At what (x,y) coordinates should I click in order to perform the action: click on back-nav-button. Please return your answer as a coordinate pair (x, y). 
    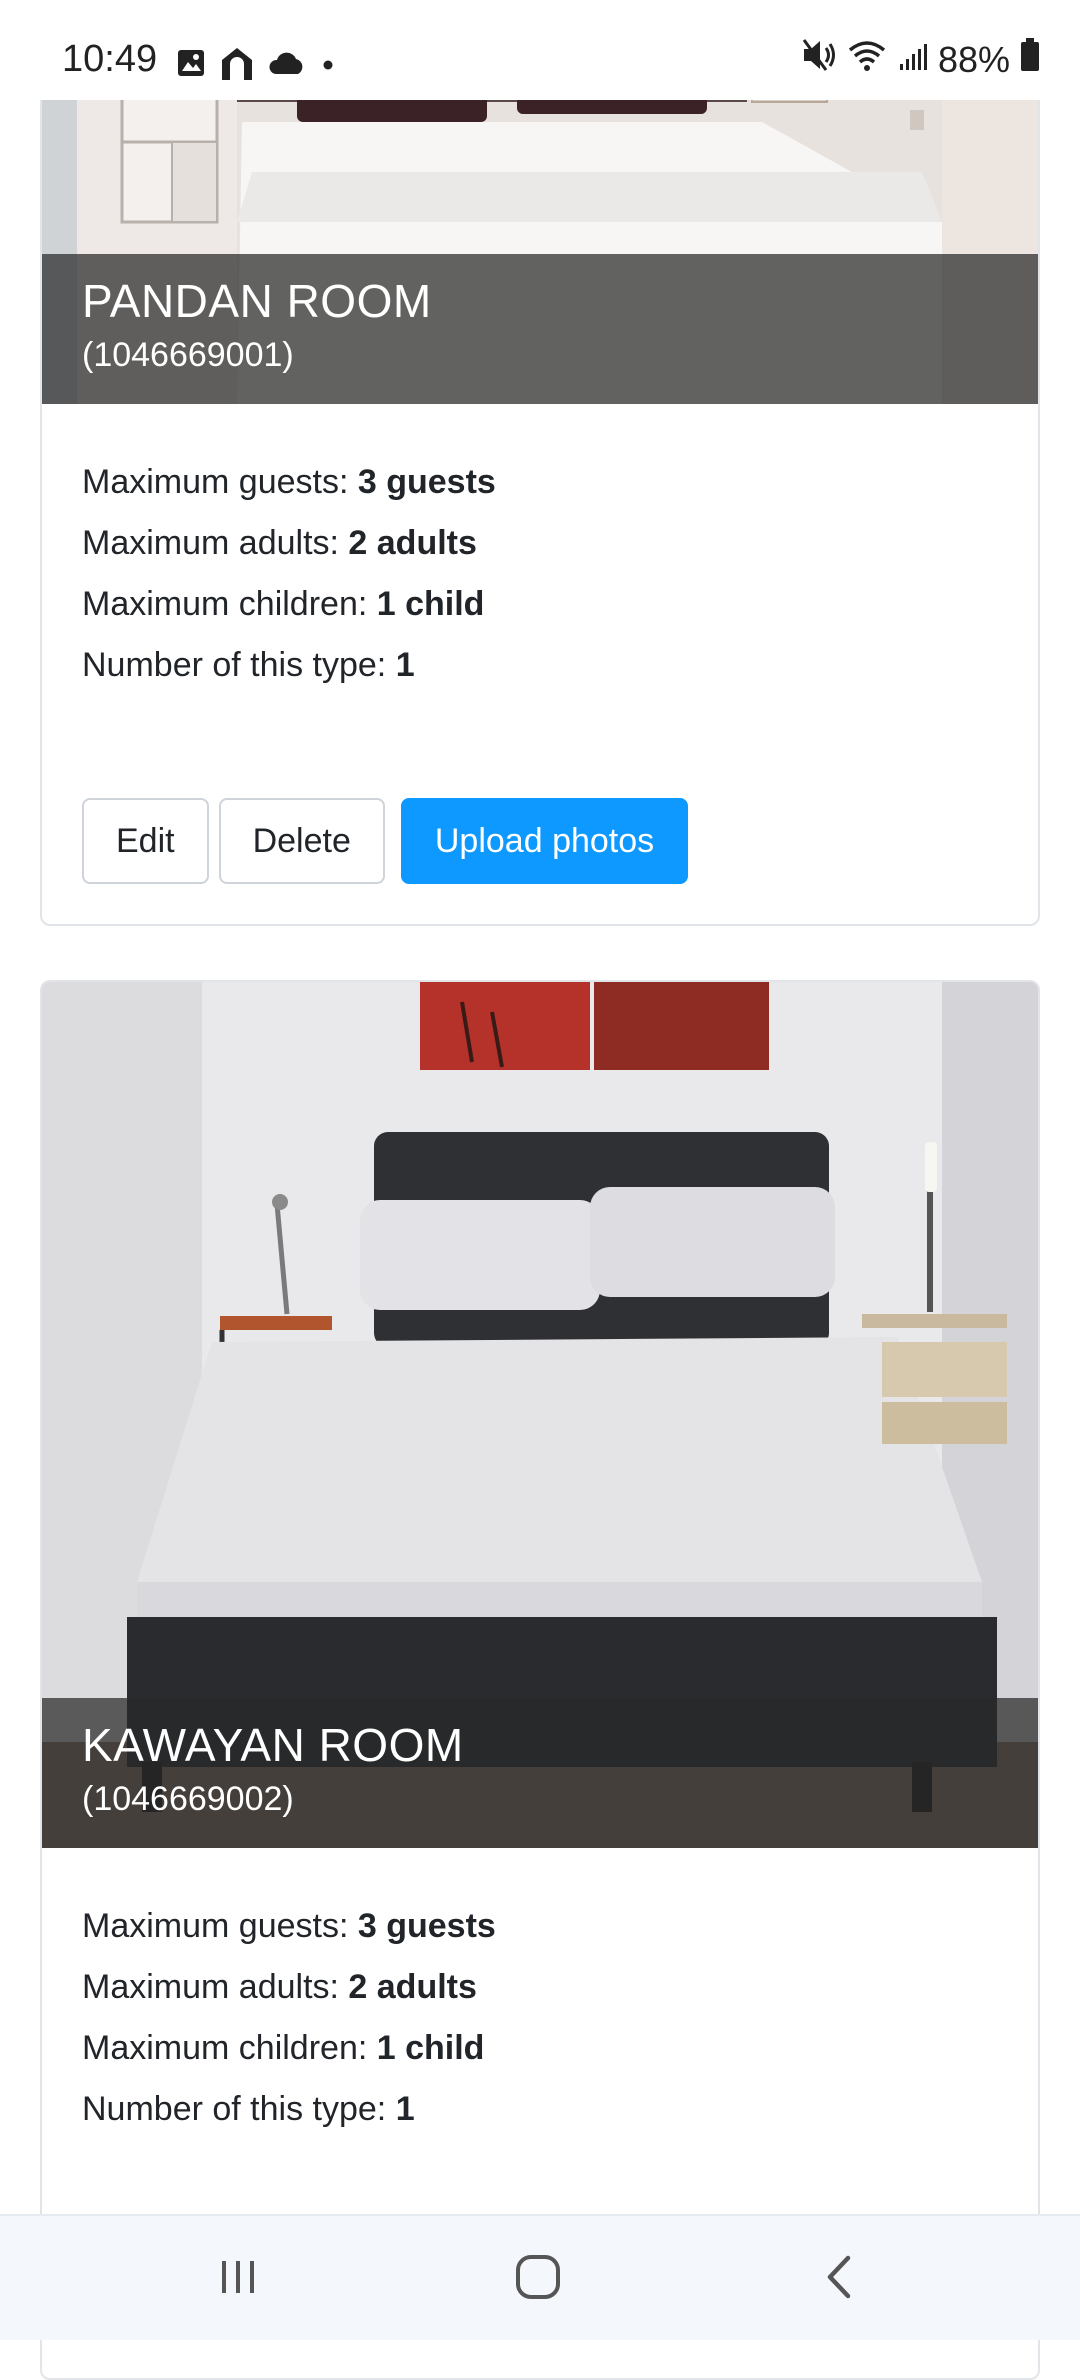
    Looking at the image, I should click on (840, 2279).